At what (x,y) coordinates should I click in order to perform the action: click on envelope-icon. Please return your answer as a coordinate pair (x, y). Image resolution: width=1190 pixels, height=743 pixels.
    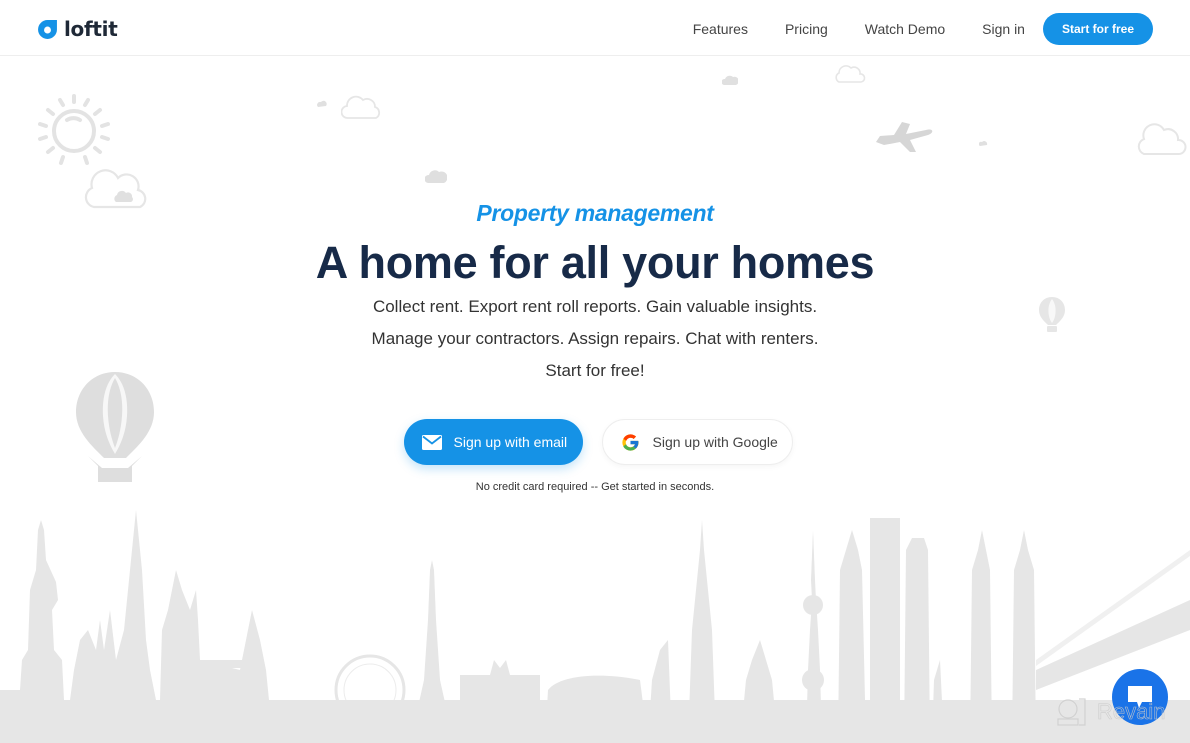
    Looking at the image, I should click on (431, 442).